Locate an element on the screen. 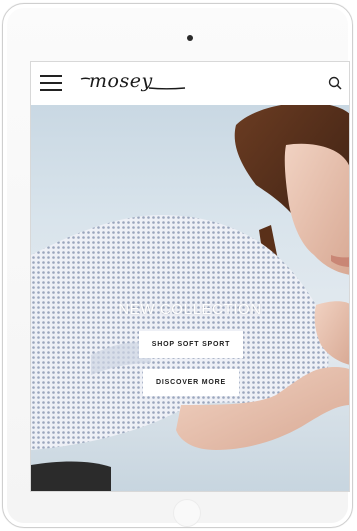  logo-text: mosey is located at coordinates (121, 81).